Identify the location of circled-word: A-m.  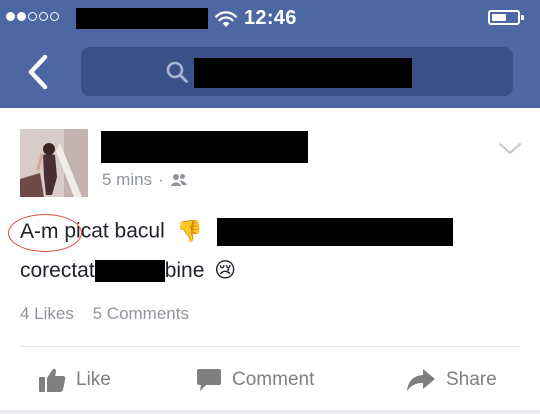
(45, 232).